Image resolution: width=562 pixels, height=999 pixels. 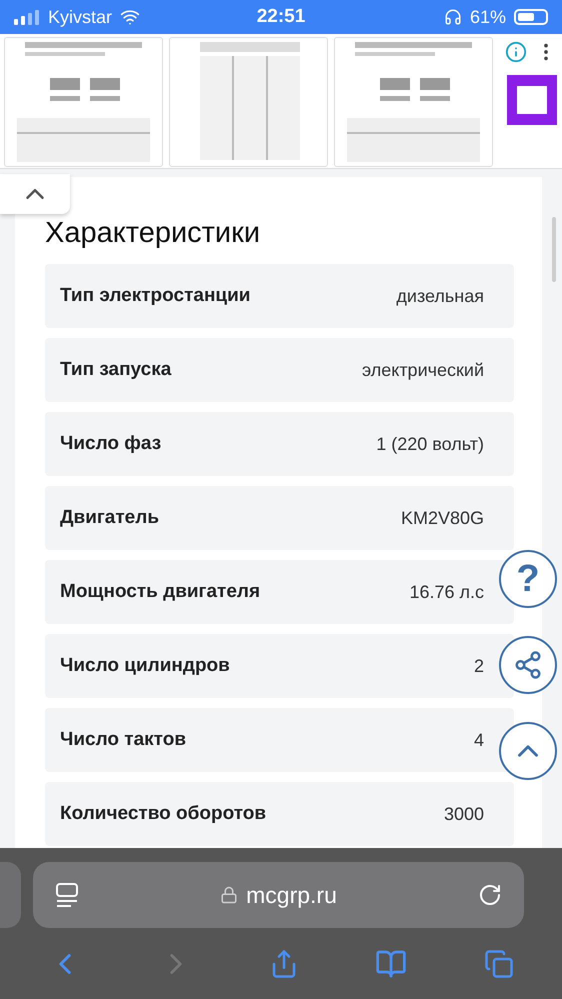 What do you see at coordinates (391, 964) in the screenshot?
I see `bookmarks-icon` at bounding box center [391, 964].